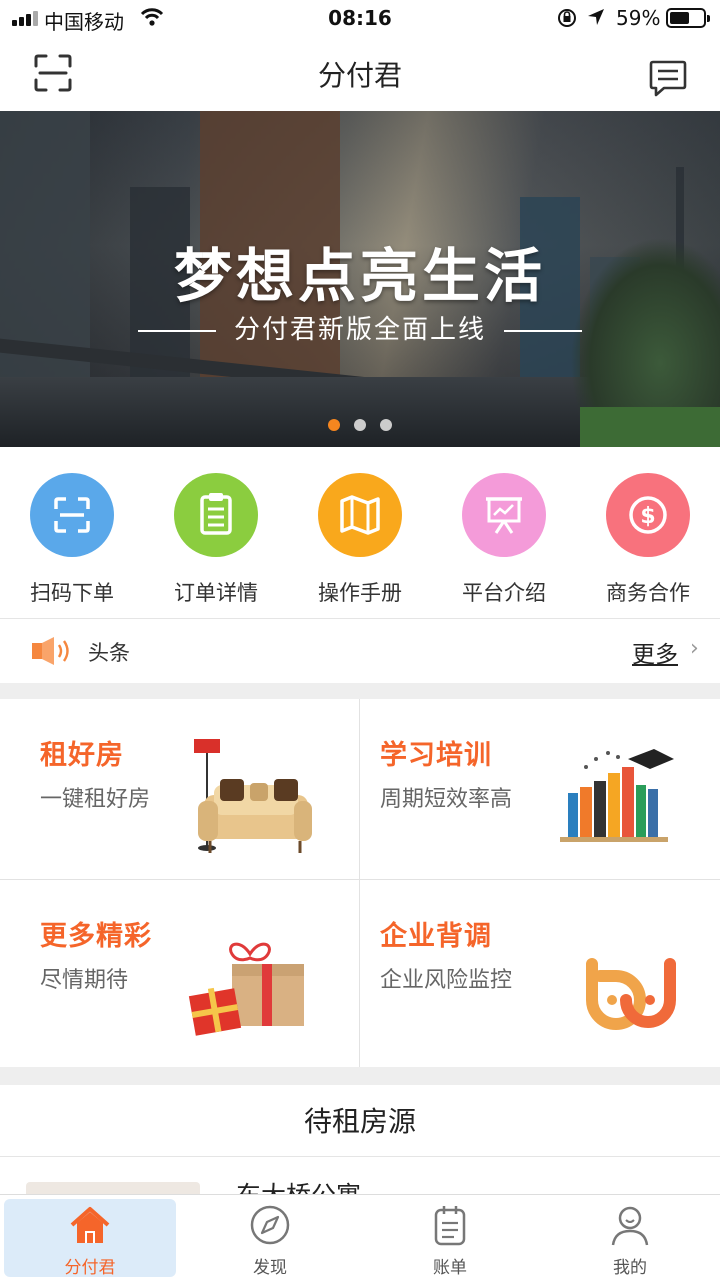  What do you see at coordinates (359, 883) in the screenshot?
I see `grid-divider-vertical` at bounding box center [359, 883].